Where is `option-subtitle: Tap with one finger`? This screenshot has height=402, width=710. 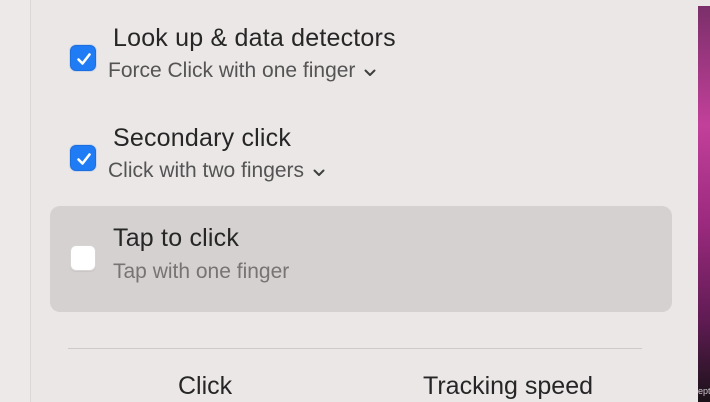 option-subtitle: Tap with one finger is located at coordinates (201, 271).